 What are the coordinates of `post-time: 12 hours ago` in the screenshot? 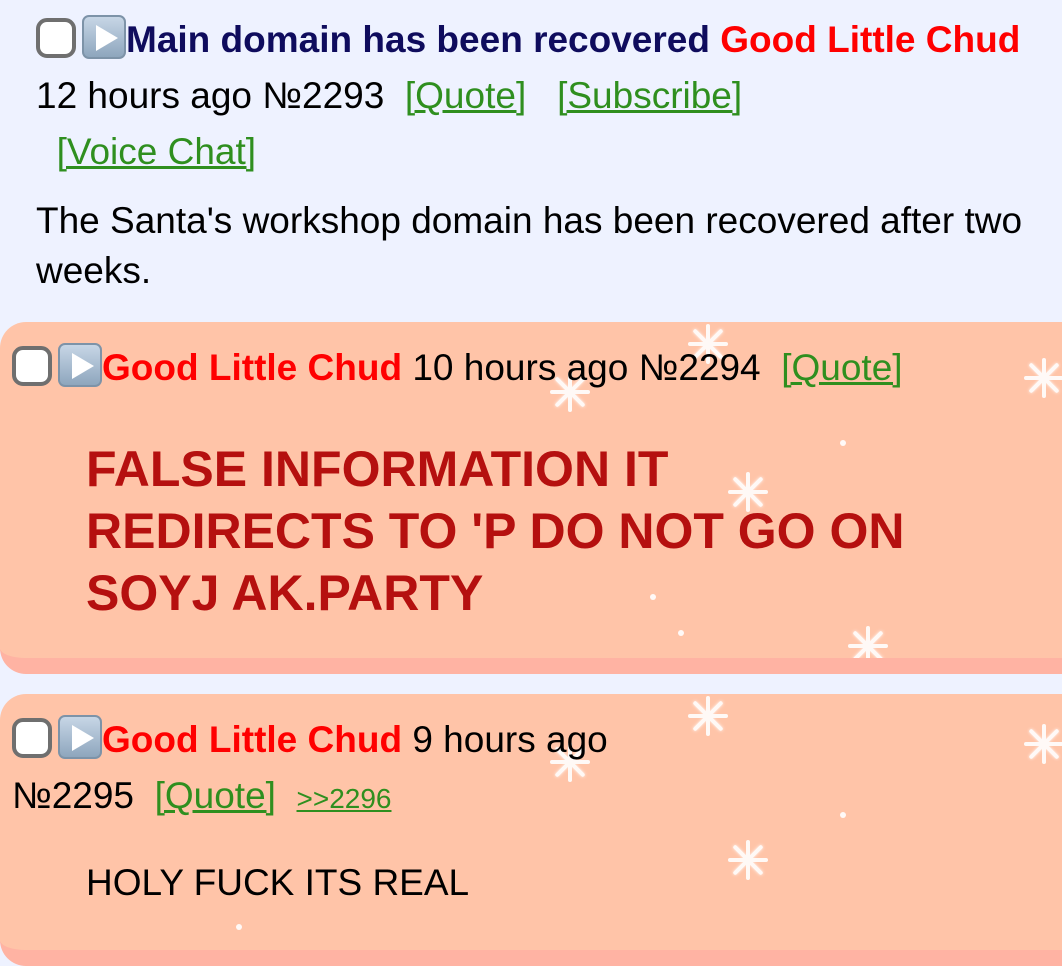 It's located at (144, 95).